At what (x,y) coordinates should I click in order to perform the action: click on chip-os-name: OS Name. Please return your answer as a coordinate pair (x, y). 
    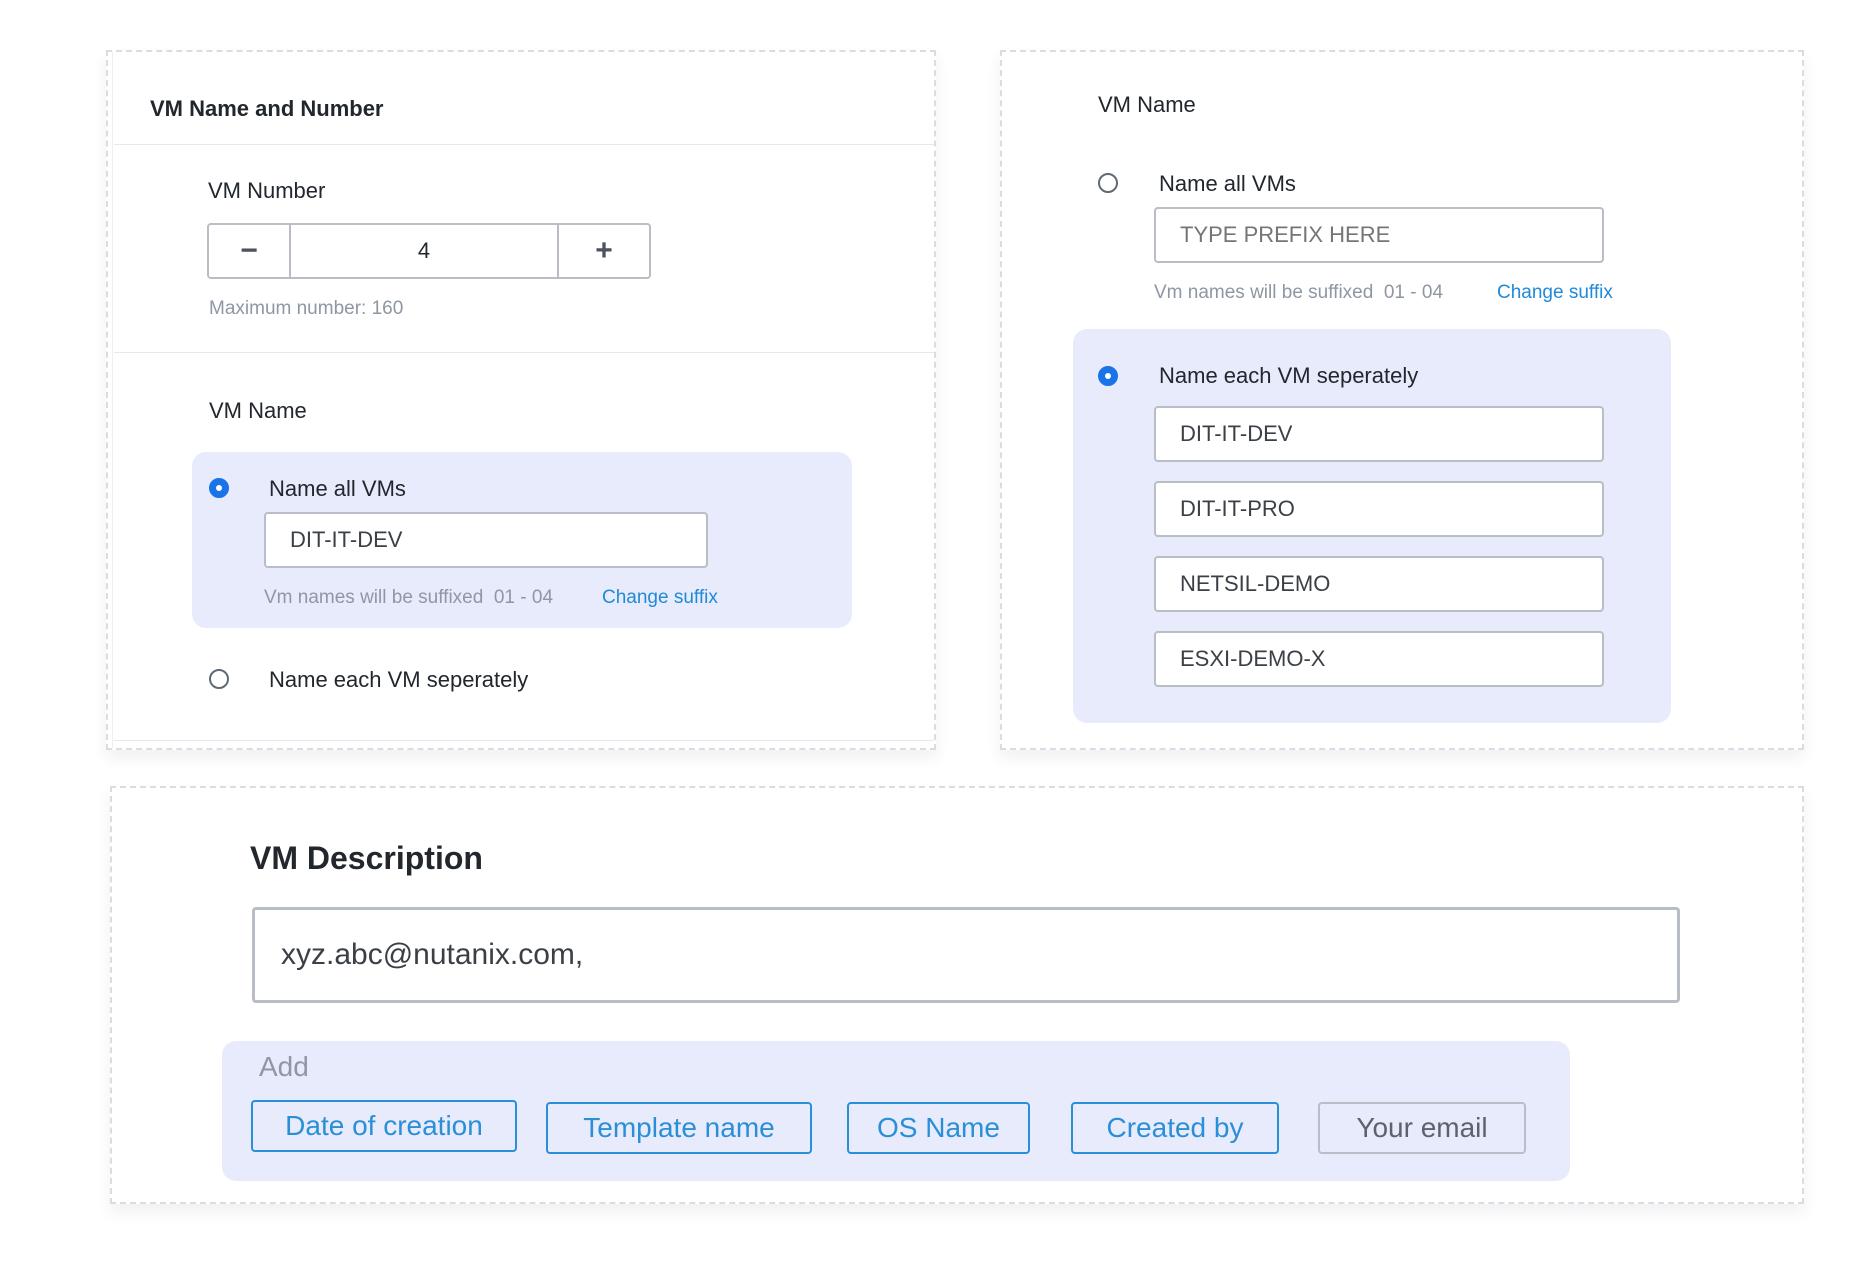
    Looking at the image, I should click on (938, 1128).